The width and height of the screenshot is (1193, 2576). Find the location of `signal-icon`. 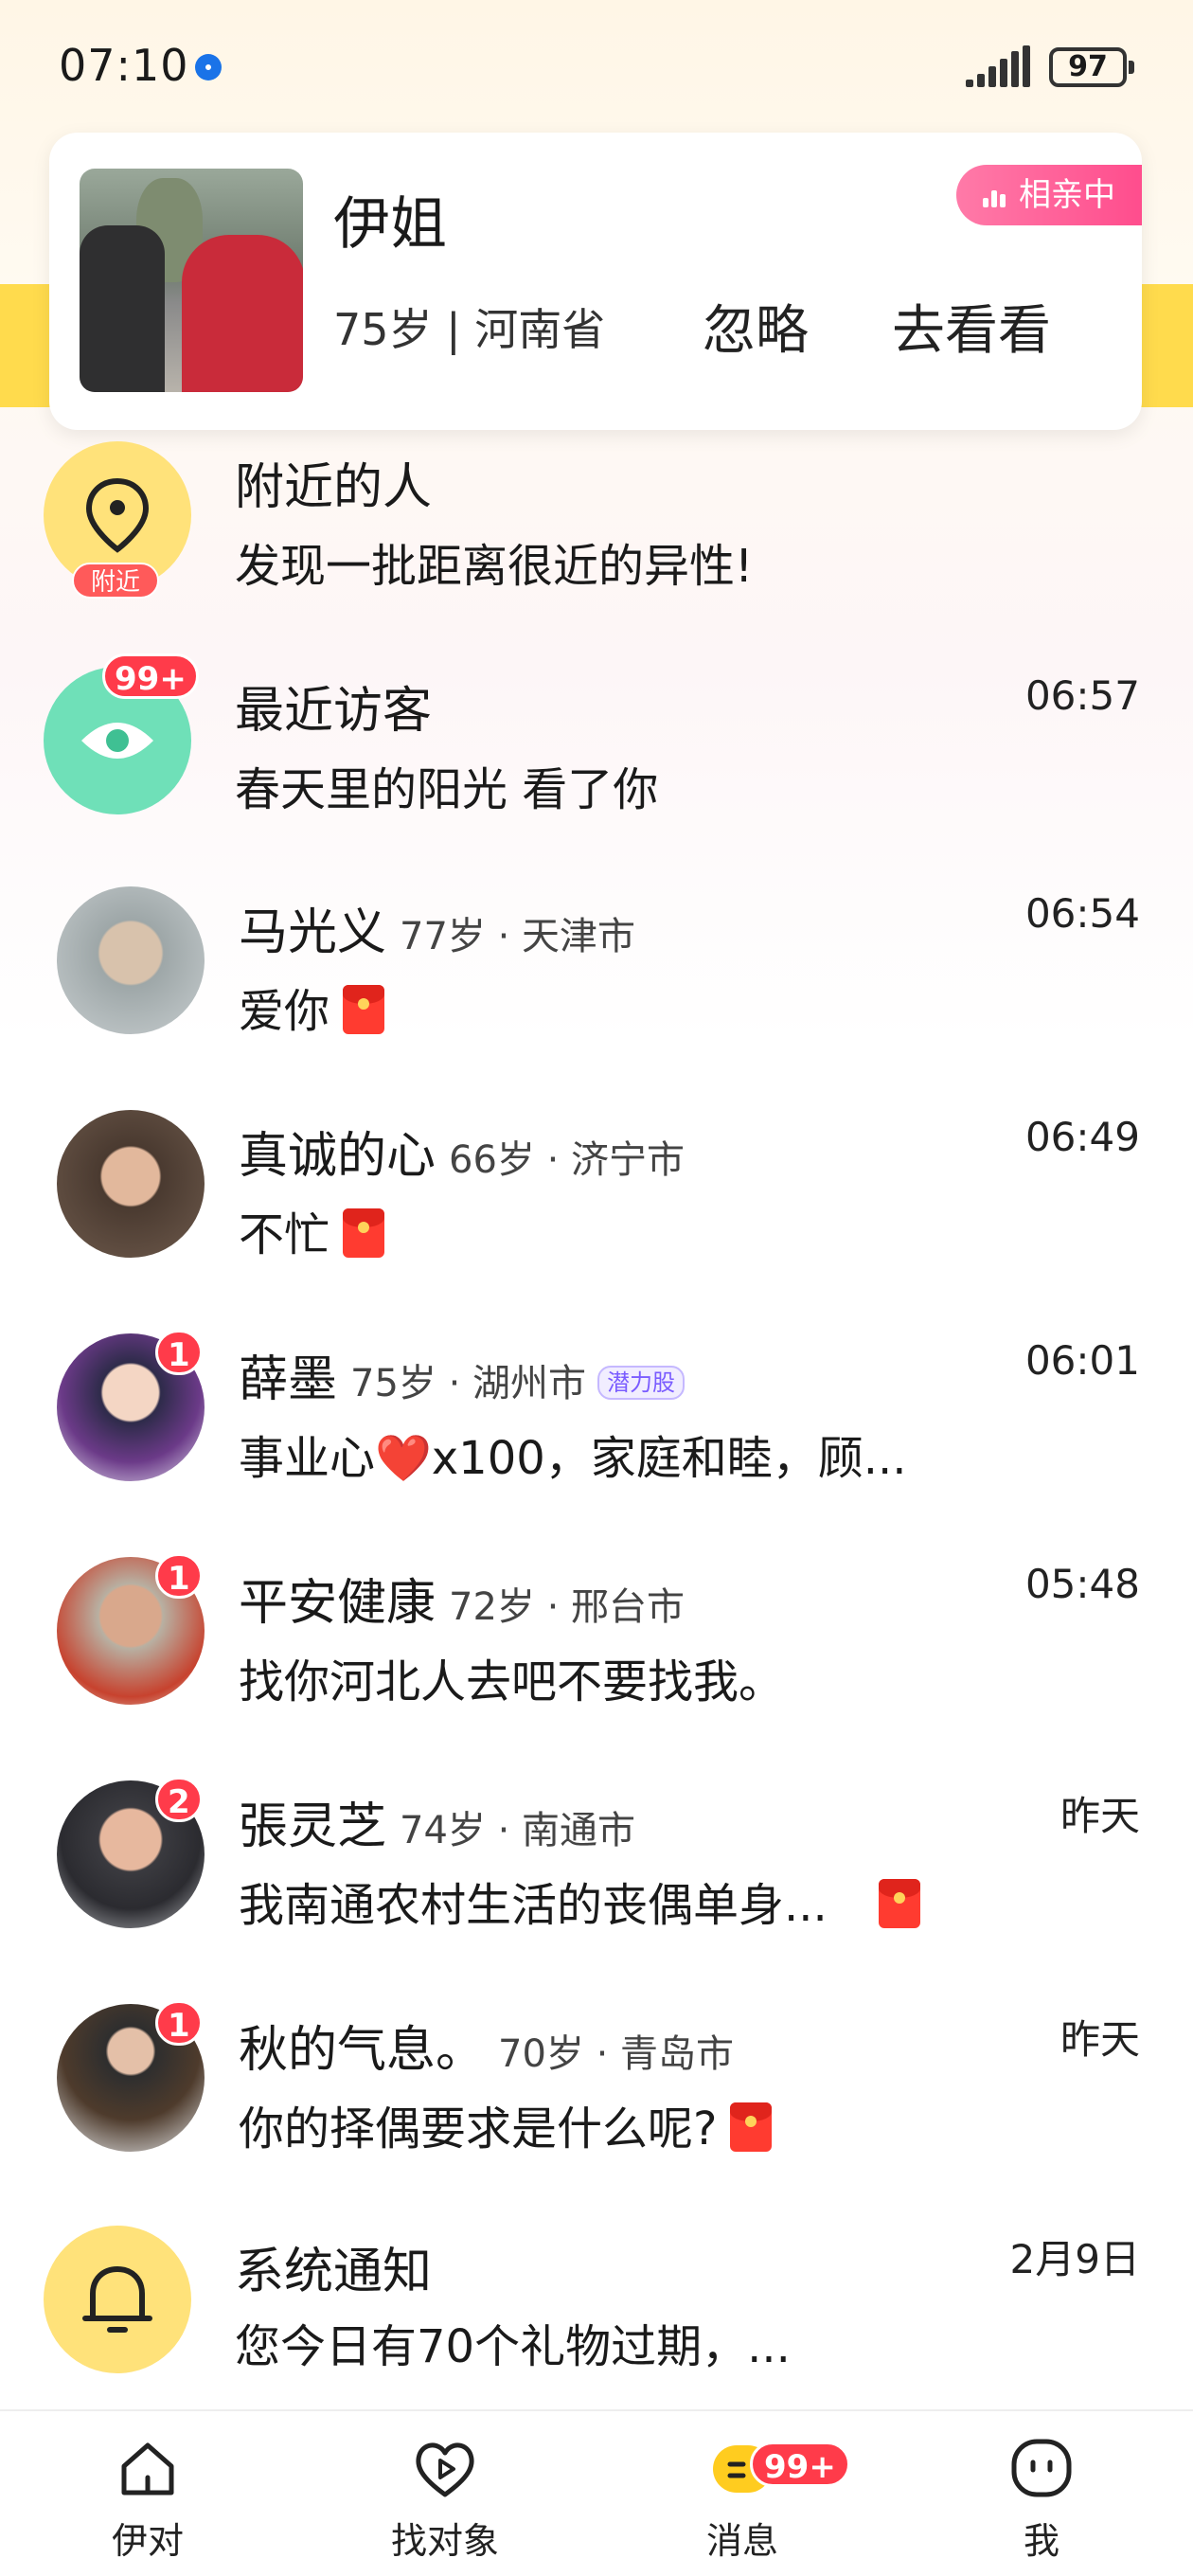

signal-icon is located at coordinates (1000, 66).